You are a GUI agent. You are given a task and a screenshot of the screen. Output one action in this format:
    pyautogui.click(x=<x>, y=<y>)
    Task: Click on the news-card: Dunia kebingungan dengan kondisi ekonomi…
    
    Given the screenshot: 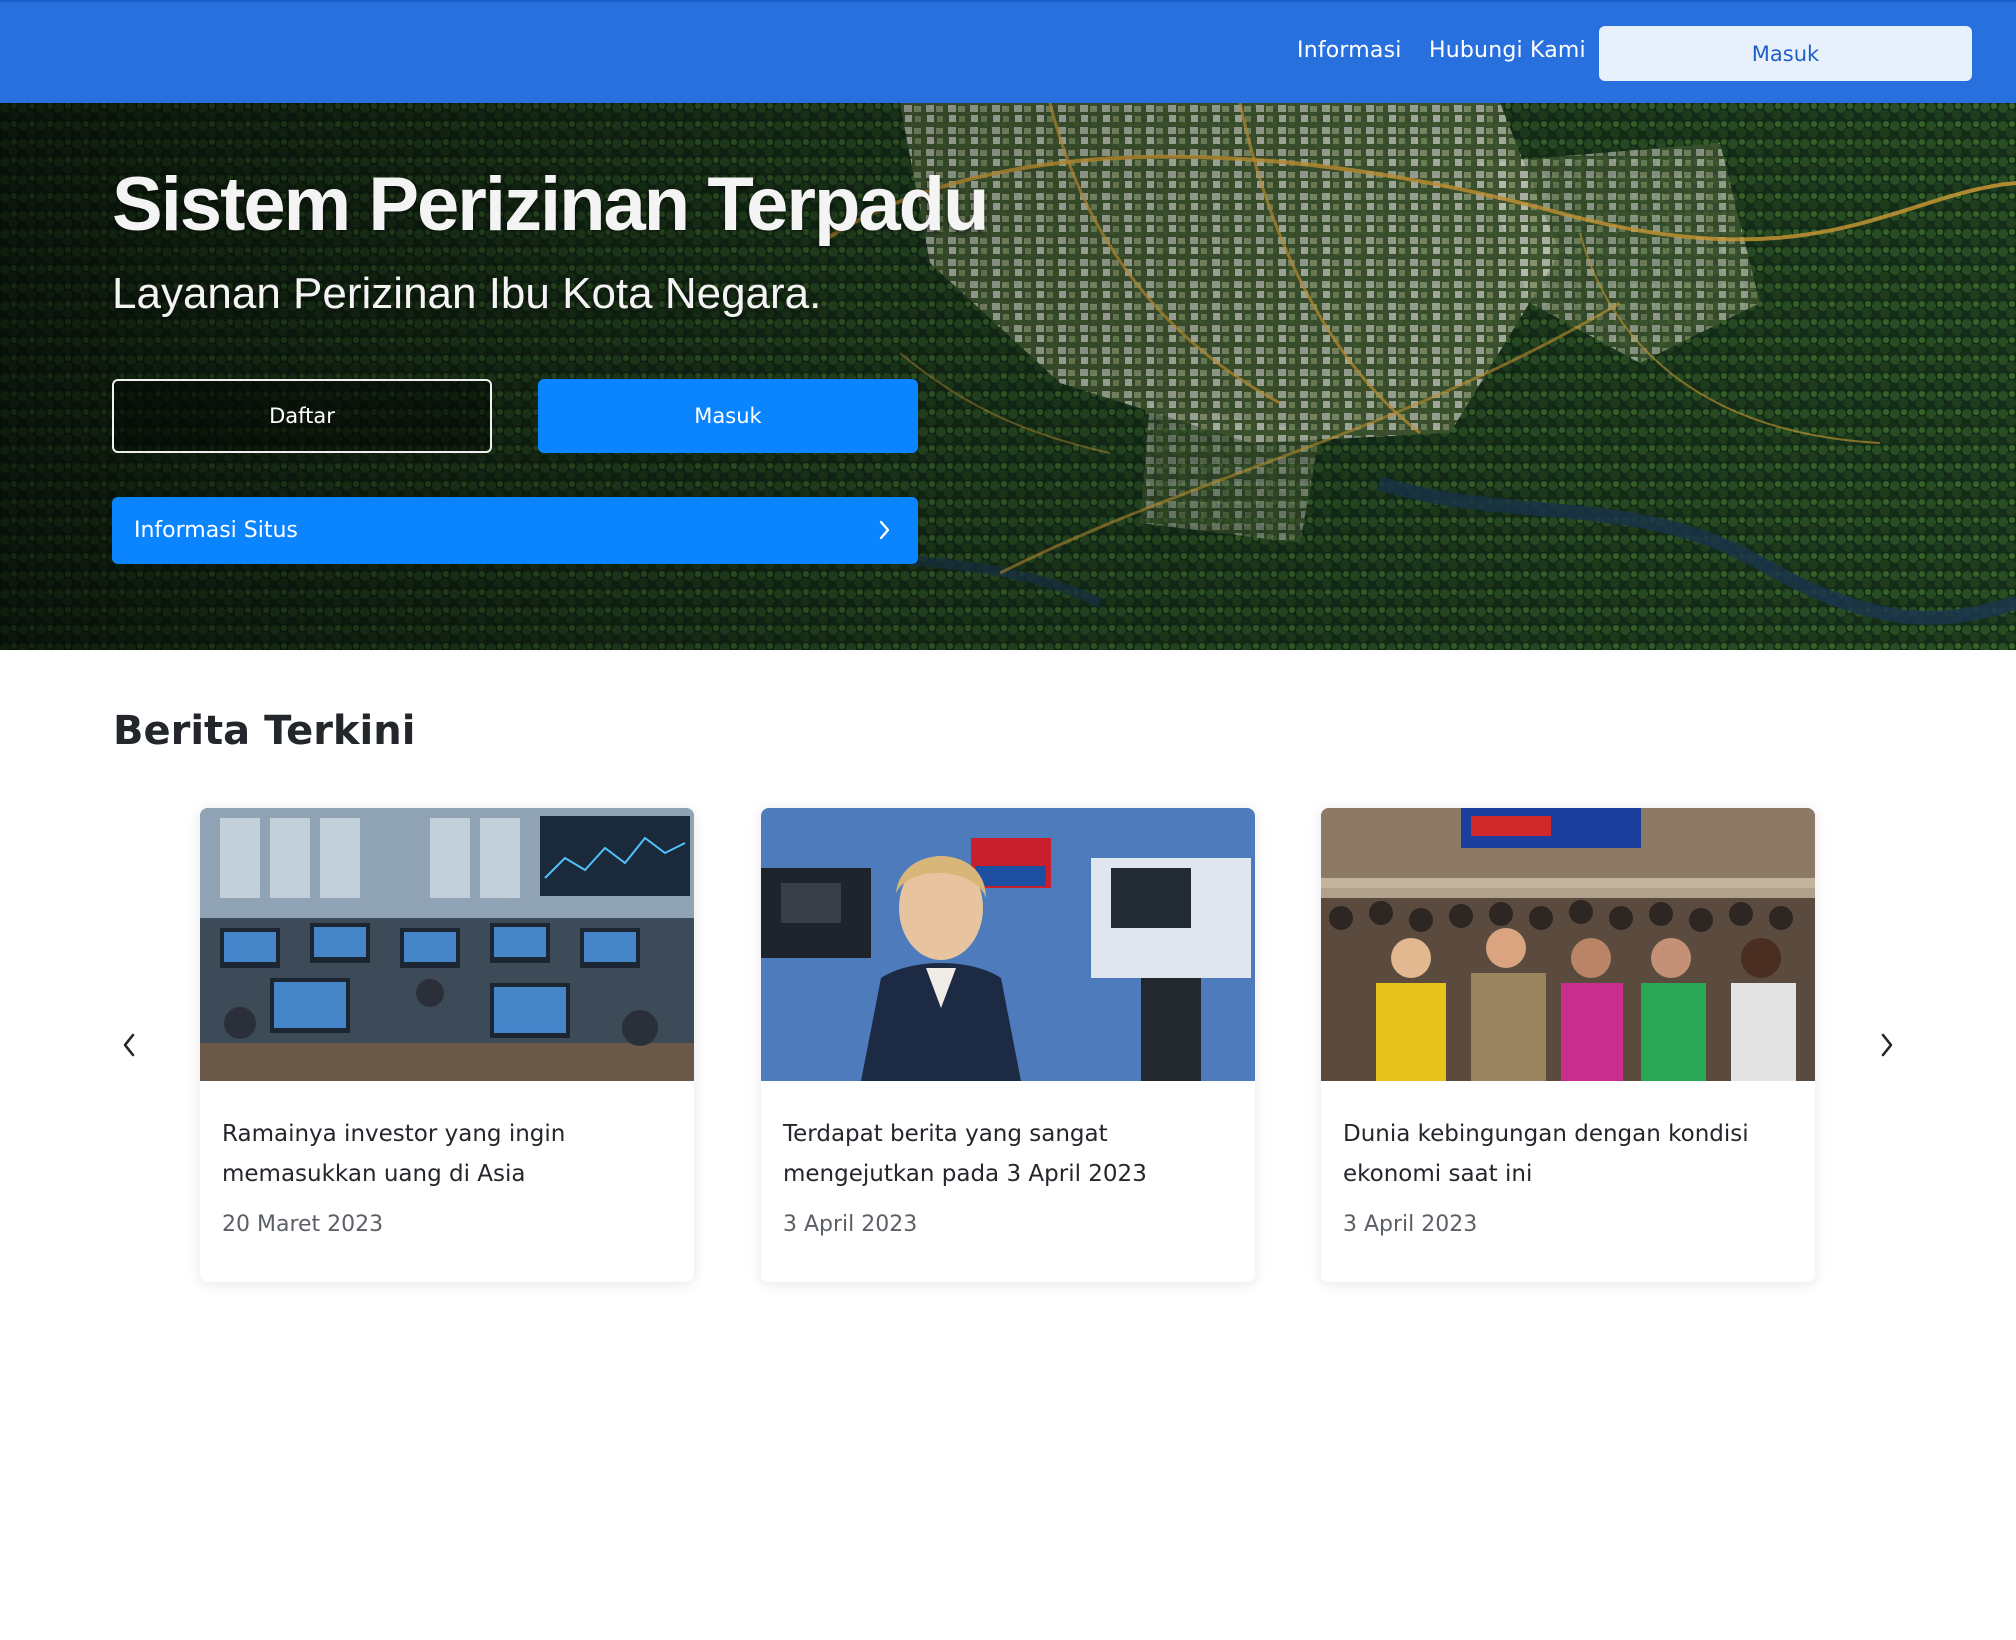 What is the action you would take?
    pyautogui.click(x=1568, y=1045)
    